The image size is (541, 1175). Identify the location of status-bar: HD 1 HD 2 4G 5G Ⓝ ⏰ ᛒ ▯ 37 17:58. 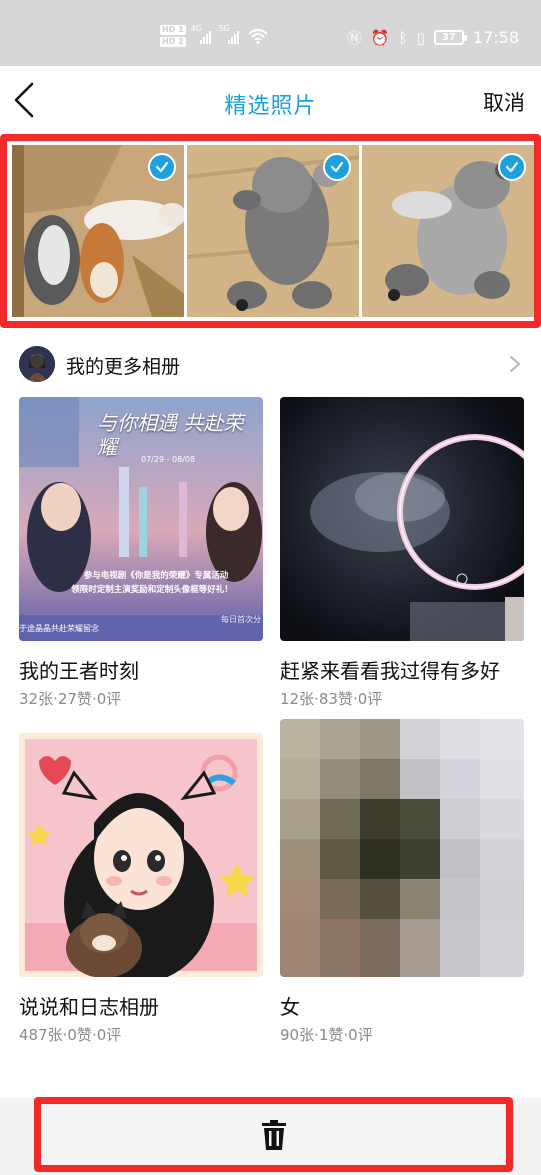
(270, 33).